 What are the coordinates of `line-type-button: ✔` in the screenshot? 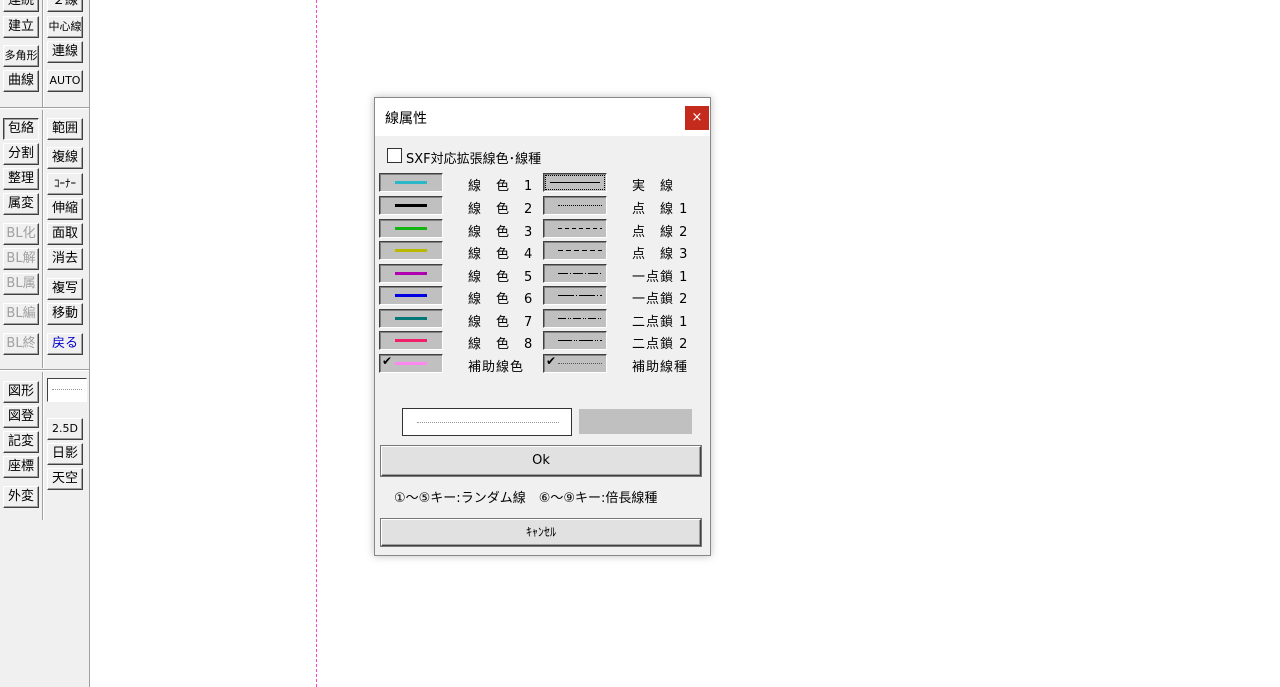 It's located at (575, 363).